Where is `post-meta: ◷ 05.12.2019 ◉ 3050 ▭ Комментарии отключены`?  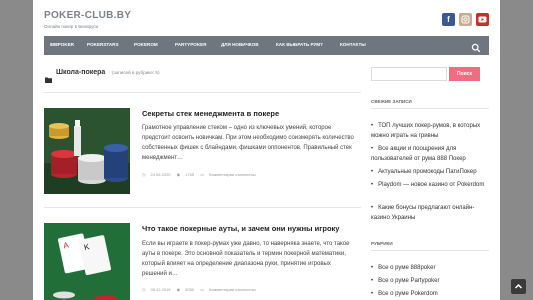
post-meta: ◷ 05.12.2019 ◉ 3050 ▭ Комментарии отключены is located at coordinates (201, 289).